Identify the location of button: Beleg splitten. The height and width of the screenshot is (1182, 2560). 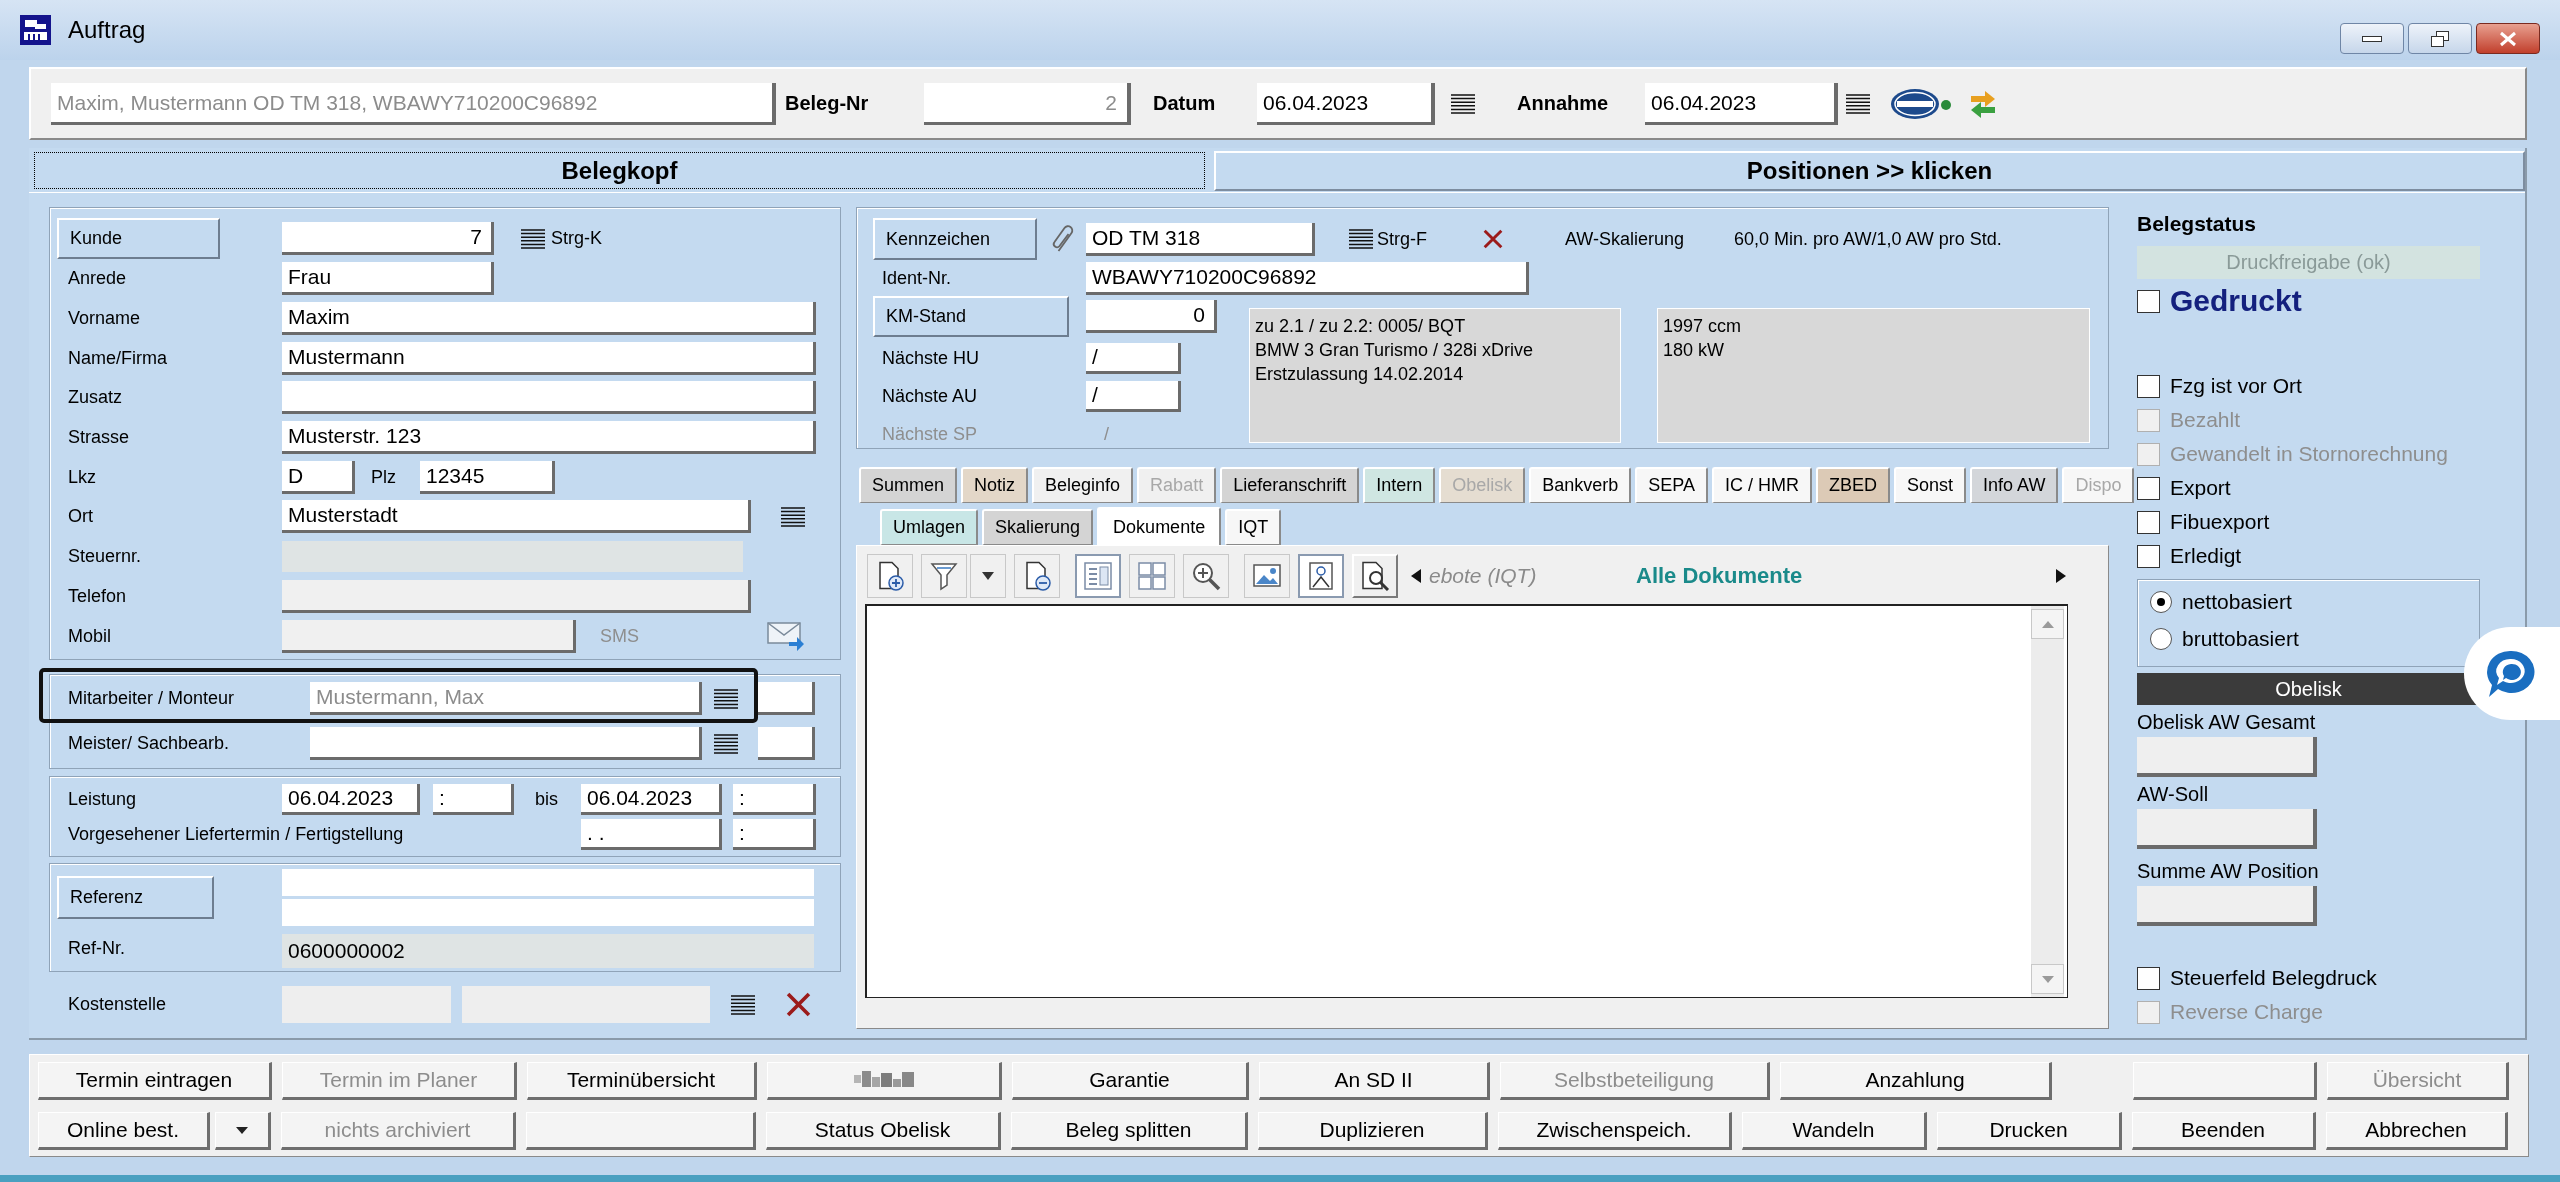
(1129, 1131).